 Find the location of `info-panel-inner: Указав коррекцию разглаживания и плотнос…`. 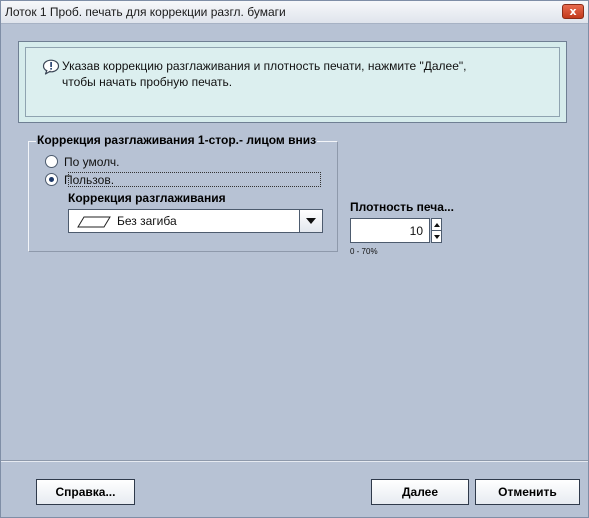

info-panel-inner: Указав коррекцию разглаживания и плотнос… is located at coordinates (292, 82).